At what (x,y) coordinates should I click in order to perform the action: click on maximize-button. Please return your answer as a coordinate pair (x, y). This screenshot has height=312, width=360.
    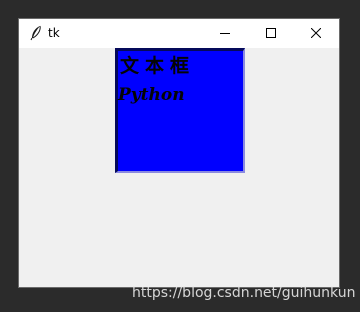
    Looking at the image, I should click on (271, 33).